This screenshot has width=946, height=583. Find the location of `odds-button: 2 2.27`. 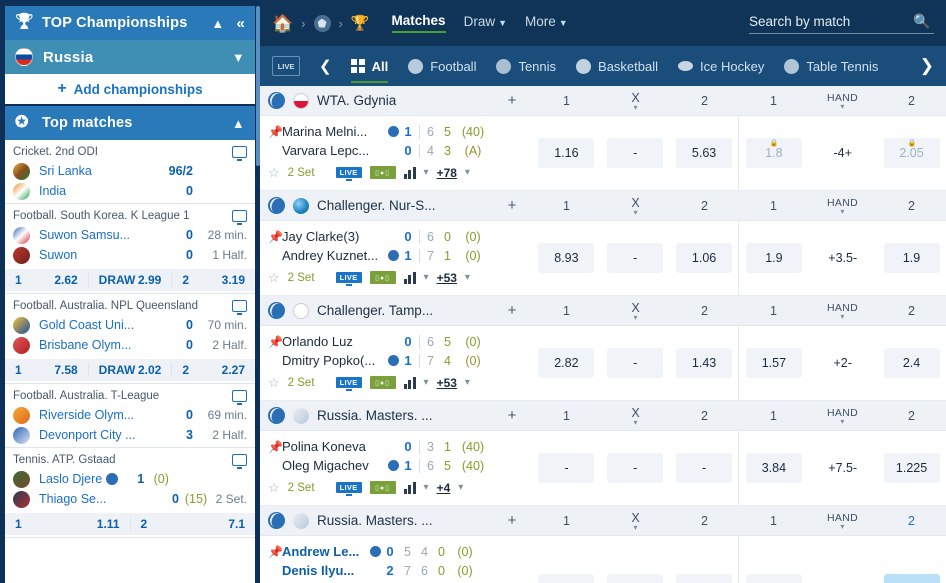

odds-button: 2 2.27 is located at coordinates (213, 370).